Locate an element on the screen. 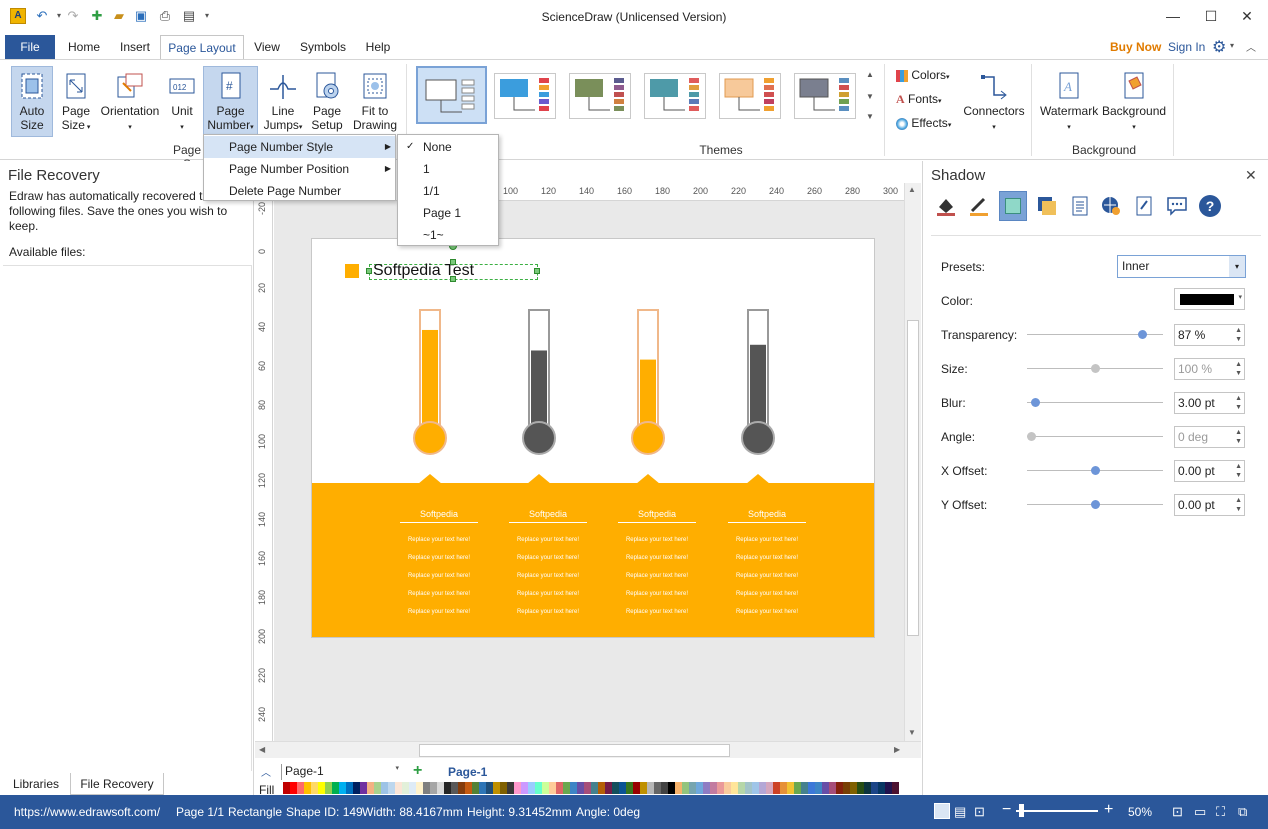 The image size is (1268, 829). scroll-left-icon: ◀ is located at coordinates (262, 749).